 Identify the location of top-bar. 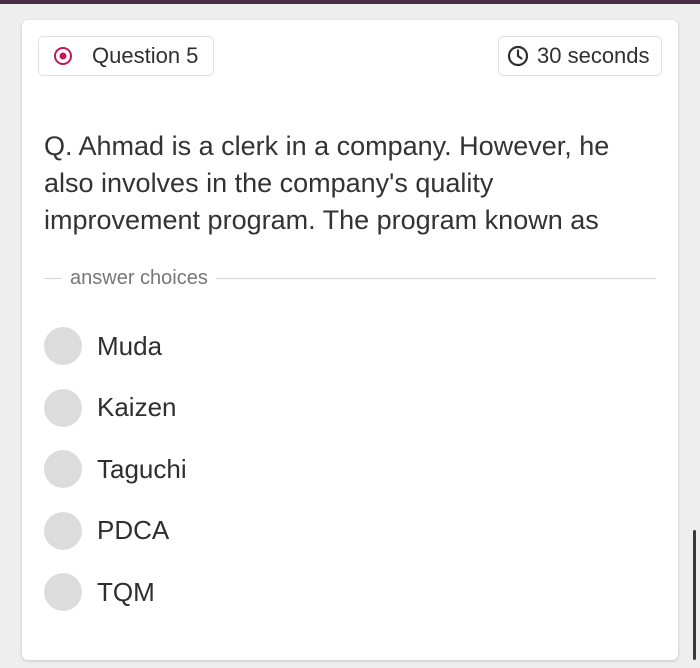
(350, 2).